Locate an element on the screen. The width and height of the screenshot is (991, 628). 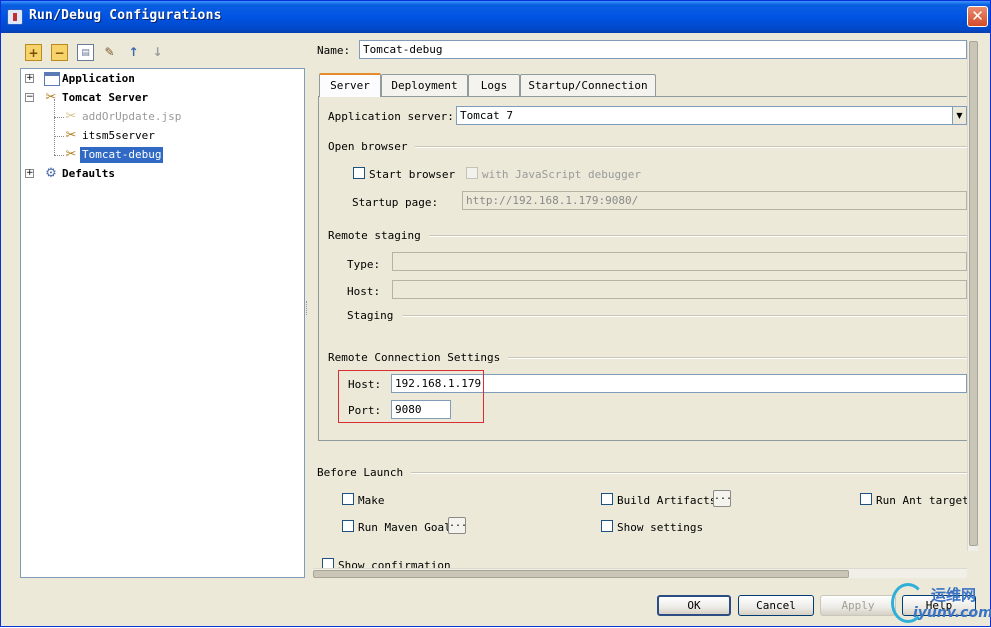
tree-item-label: Tomcat-debug is located at coordinates (122, 155).